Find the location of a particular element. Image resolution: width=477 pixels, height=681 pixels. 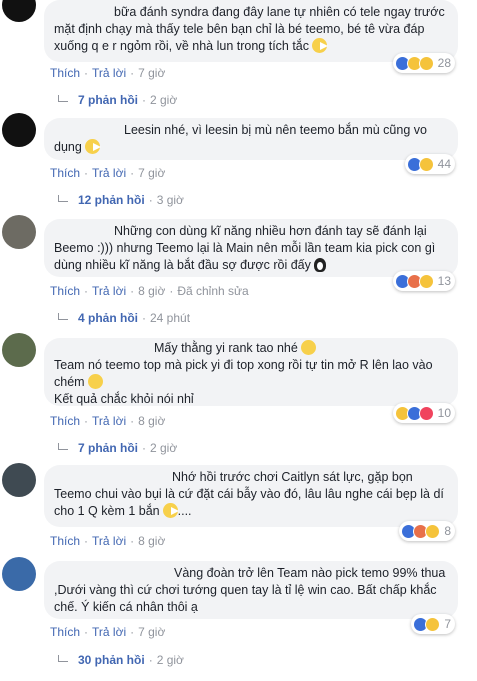

reaction-count: 44 is located at coordinates (444, 164).